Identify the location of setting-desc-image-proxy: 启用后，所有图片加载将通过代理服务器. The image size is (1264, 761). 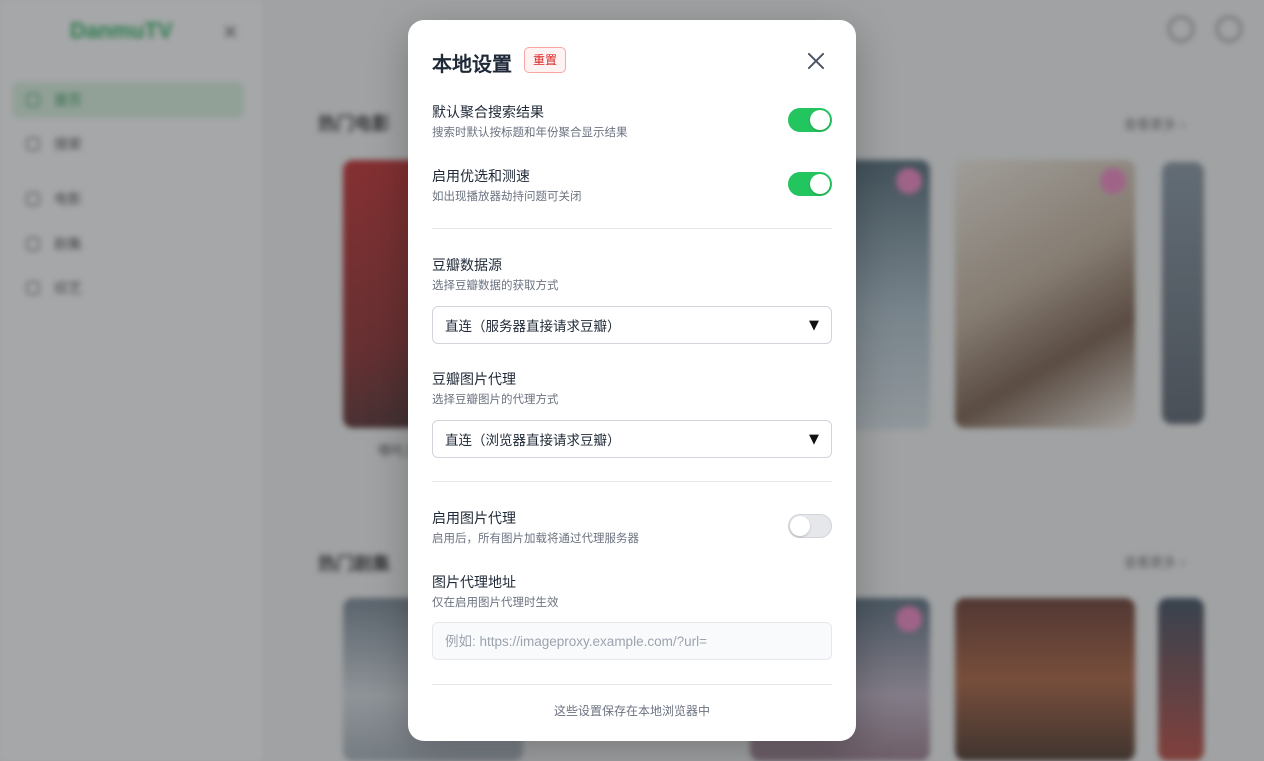
(535, 538).